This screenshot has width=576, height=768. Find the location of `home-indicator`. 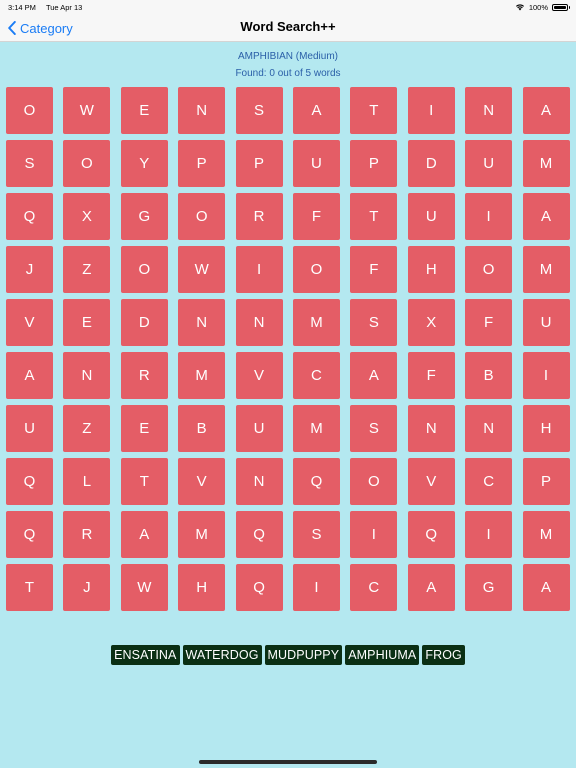

home-indicator is located at coordinates (288, 762).